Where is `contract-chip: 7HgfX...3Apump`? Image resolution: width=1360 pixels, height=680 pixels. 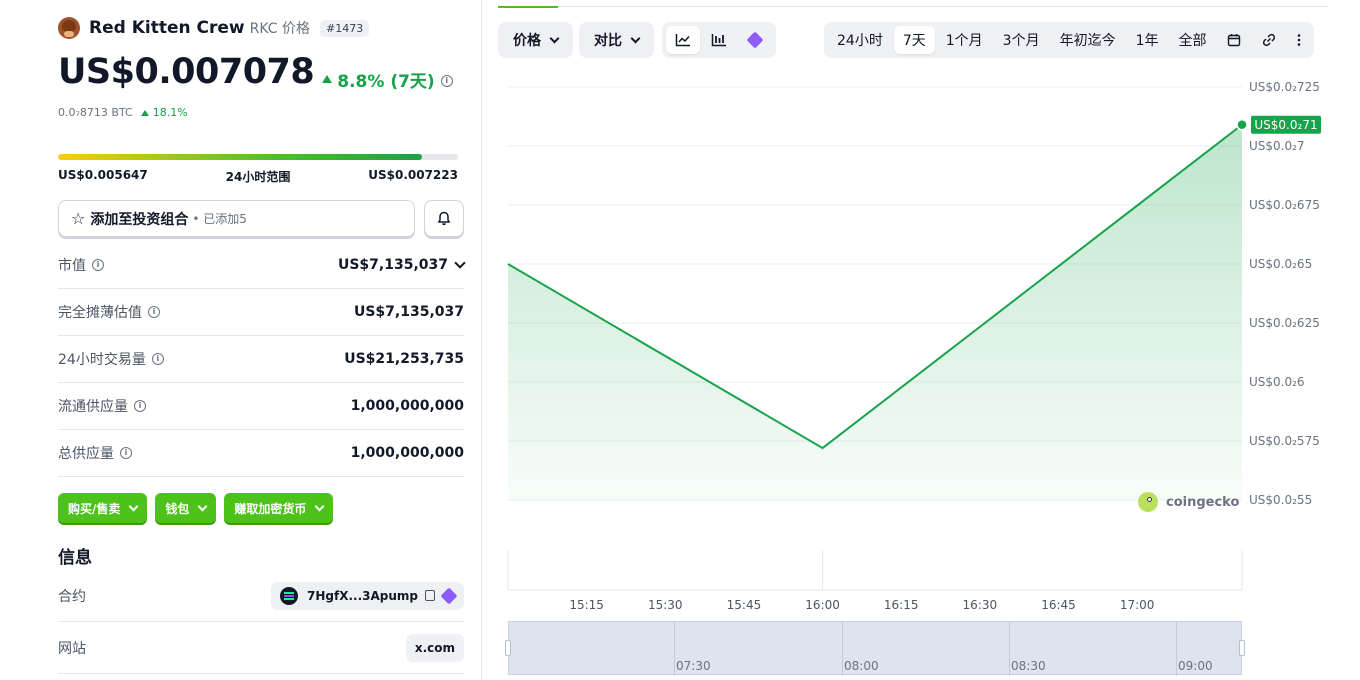
contract-chip: 7HgfX...3Apump is located at coordinates (367, 595).